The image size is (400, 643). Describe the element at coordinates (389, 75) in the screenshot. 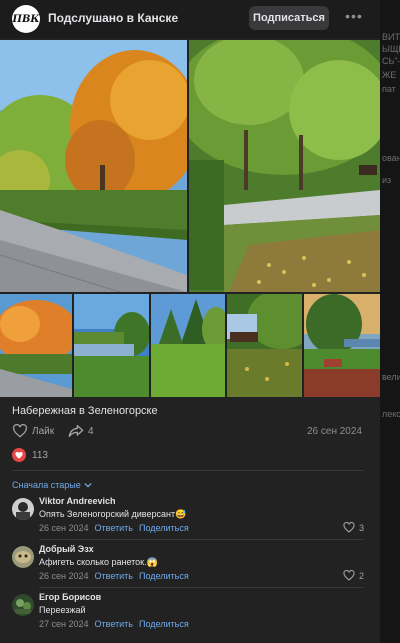

I see `background-text: ЖЕ` at that location.